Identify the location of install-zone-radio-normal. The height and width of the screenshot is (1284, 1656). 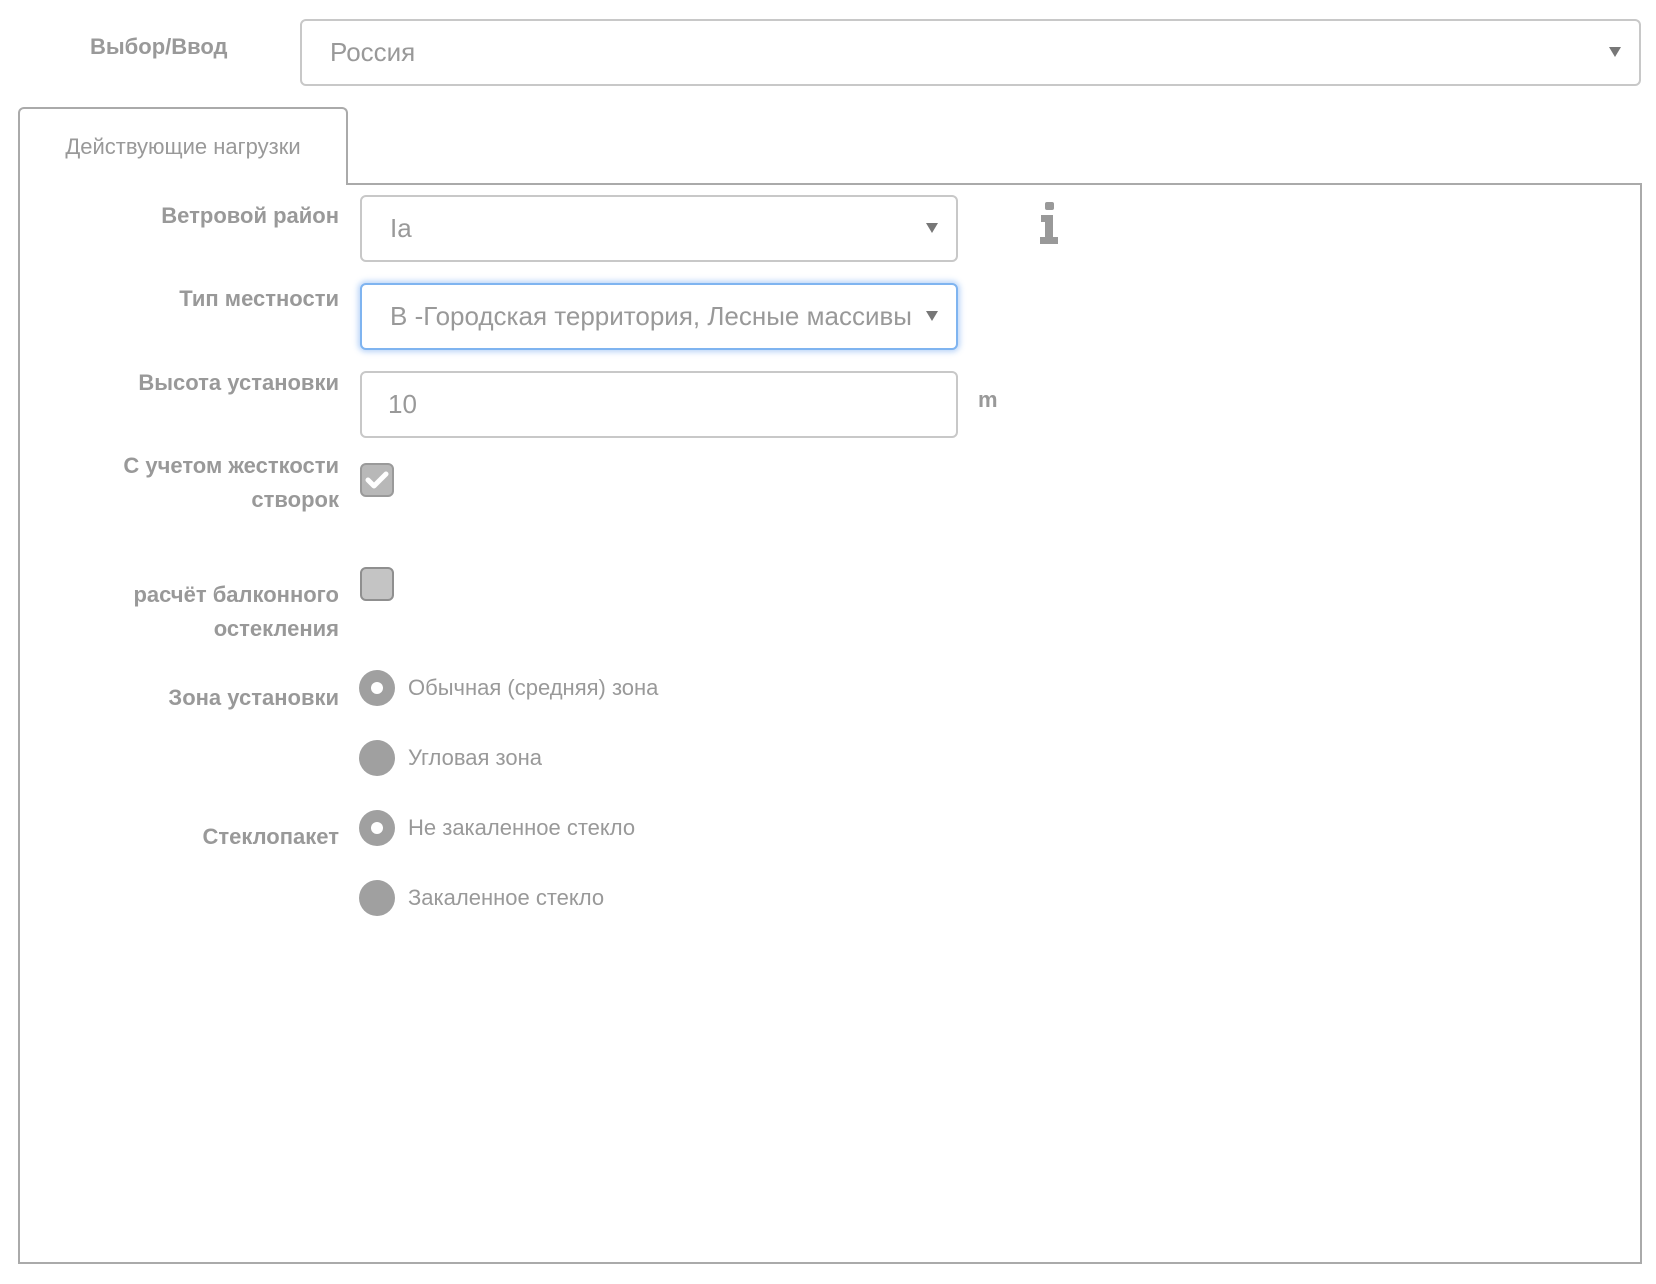
(377, 688).